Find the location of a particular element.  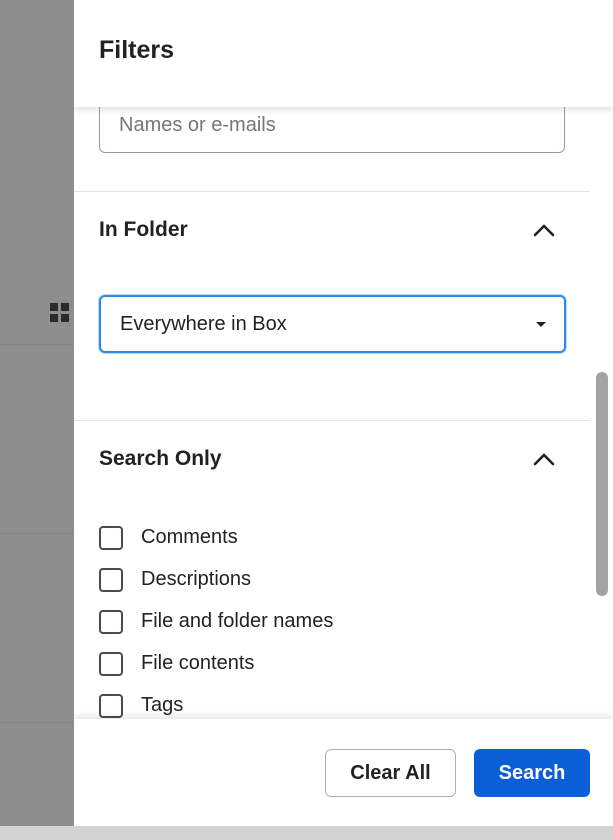

background-bottom-bar is located at coordinates (306, 833).